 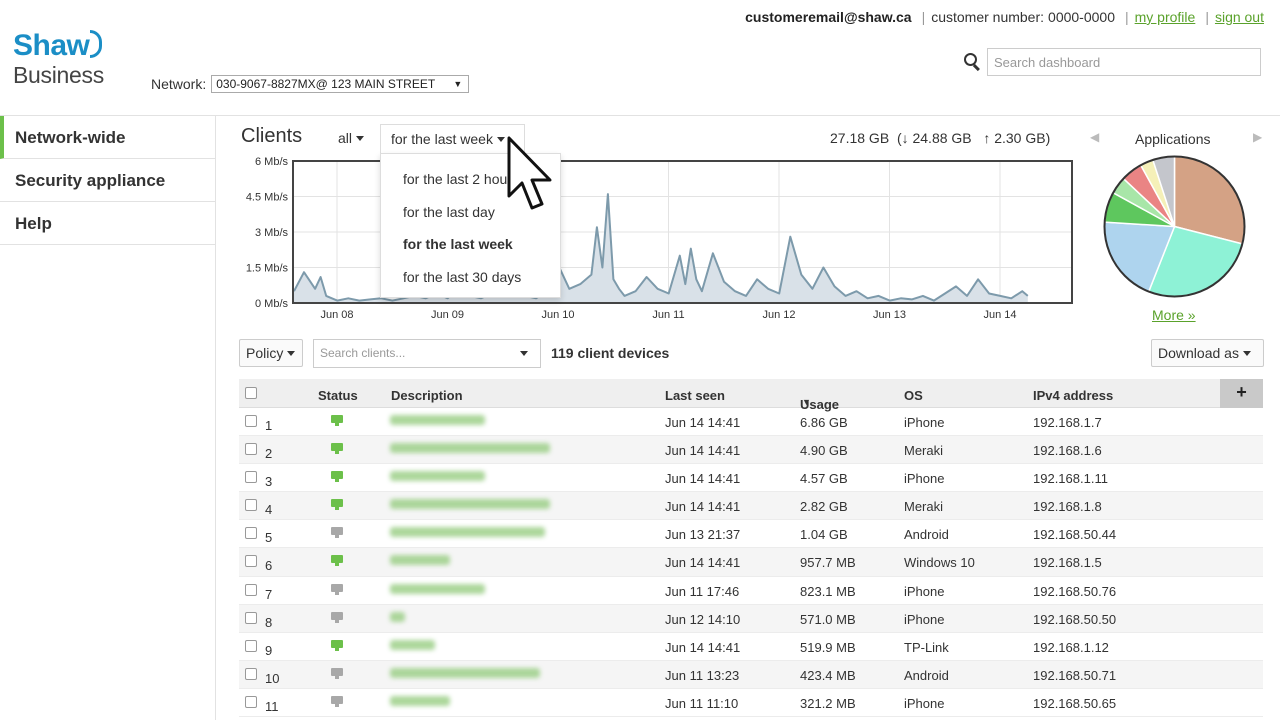 What do you see at coordinates (272, 162) in the screenshot?
I see `y-tick-label: 6 Mb/s` at bounding box center [272, 162].